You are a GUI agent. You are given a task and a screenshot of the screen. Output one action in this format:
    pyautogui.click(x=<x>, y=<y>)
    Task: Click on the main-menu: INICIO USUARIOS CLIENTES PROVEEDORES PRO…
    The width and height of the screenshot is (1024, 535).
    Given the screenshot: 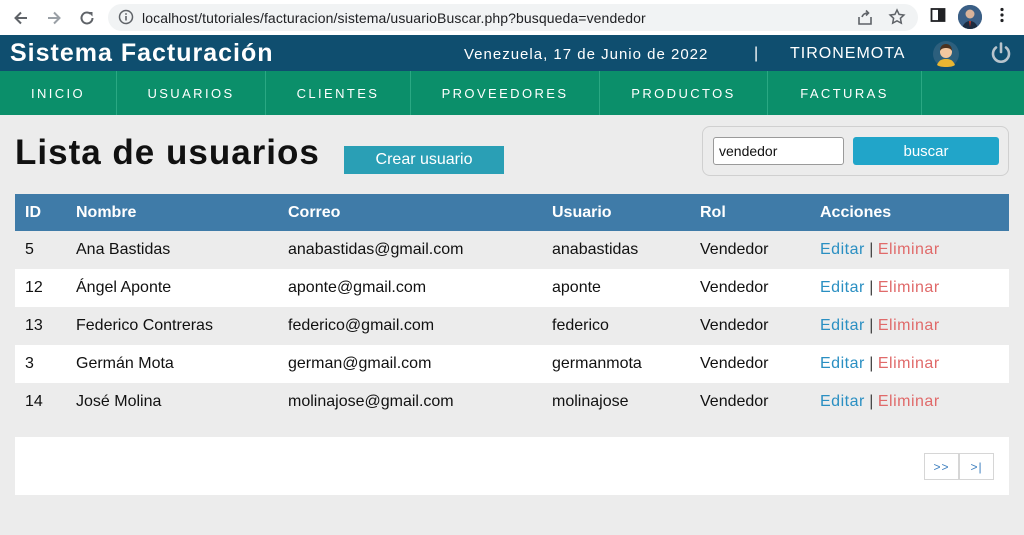 What is the action you would take?
    pyautogui.click(x=512, y=93)
    